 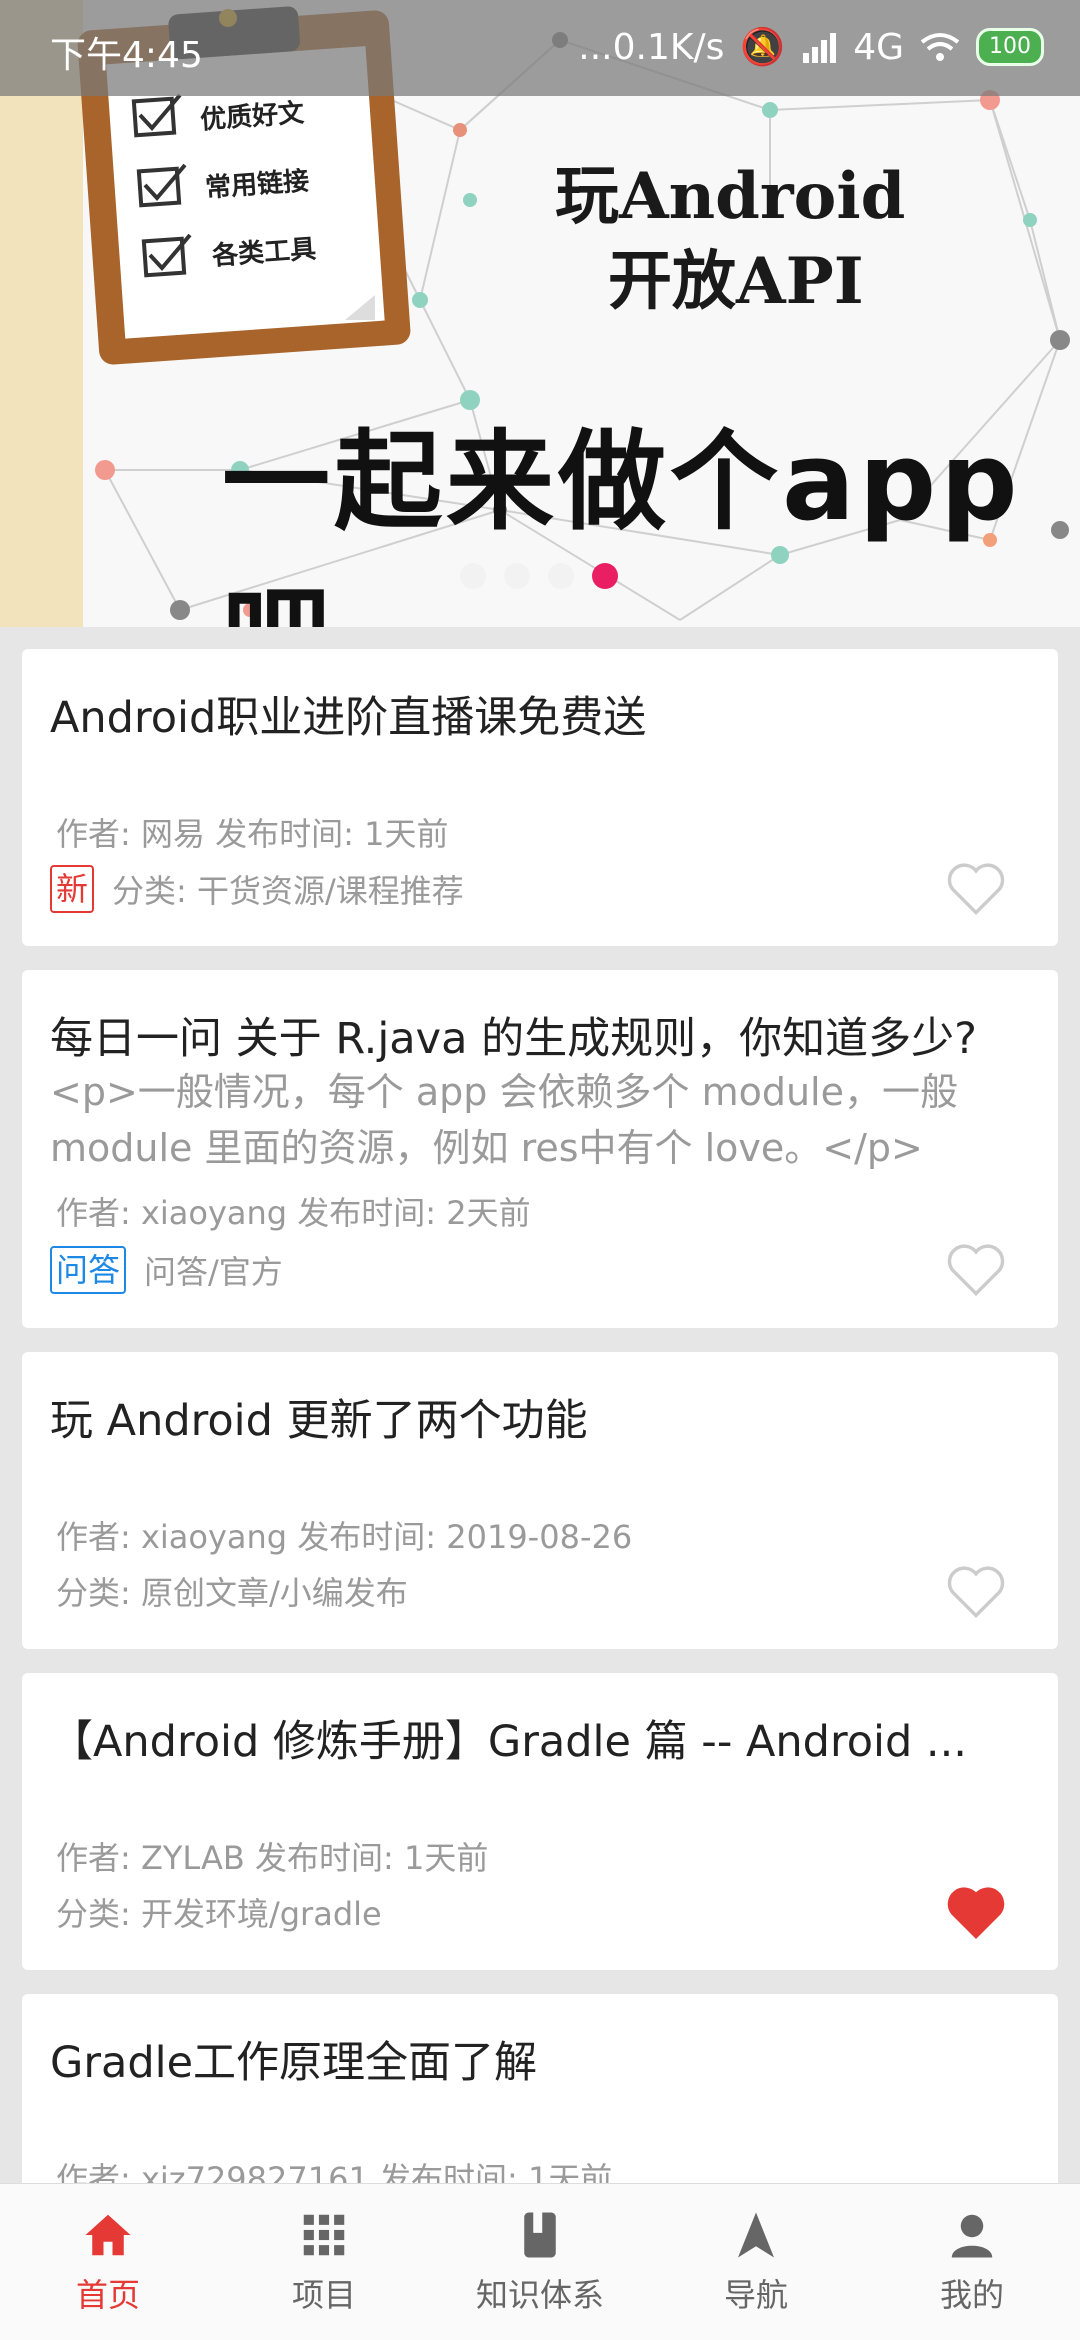 I want to click on banner-title-line1: 玩Android, so click(x=730, y=196).